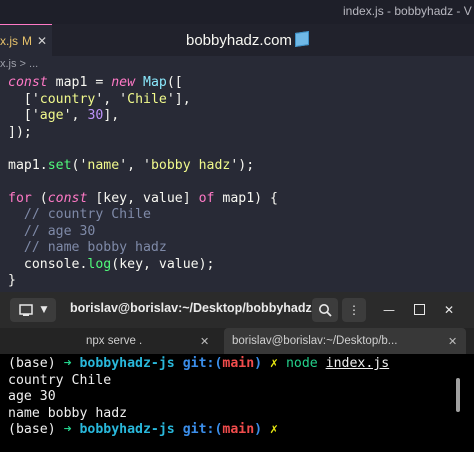  I want to click on maximize-icon, so click(419, 309).